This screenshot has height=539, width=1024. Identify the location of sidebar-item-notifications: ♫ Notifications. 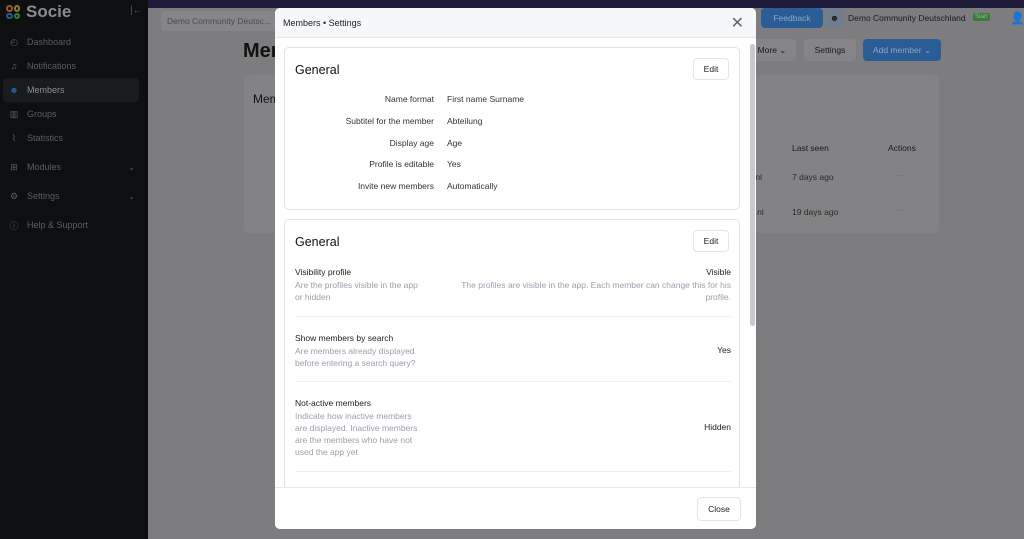
(71, 66).